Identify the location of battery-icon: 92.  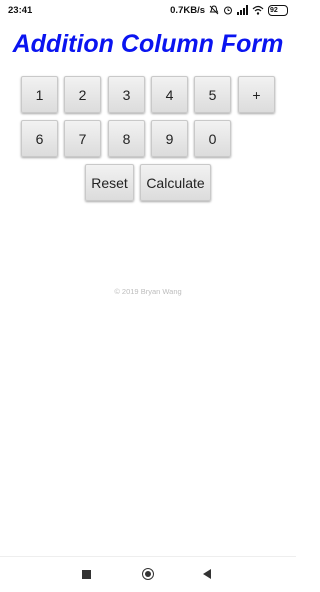
(278, 10).